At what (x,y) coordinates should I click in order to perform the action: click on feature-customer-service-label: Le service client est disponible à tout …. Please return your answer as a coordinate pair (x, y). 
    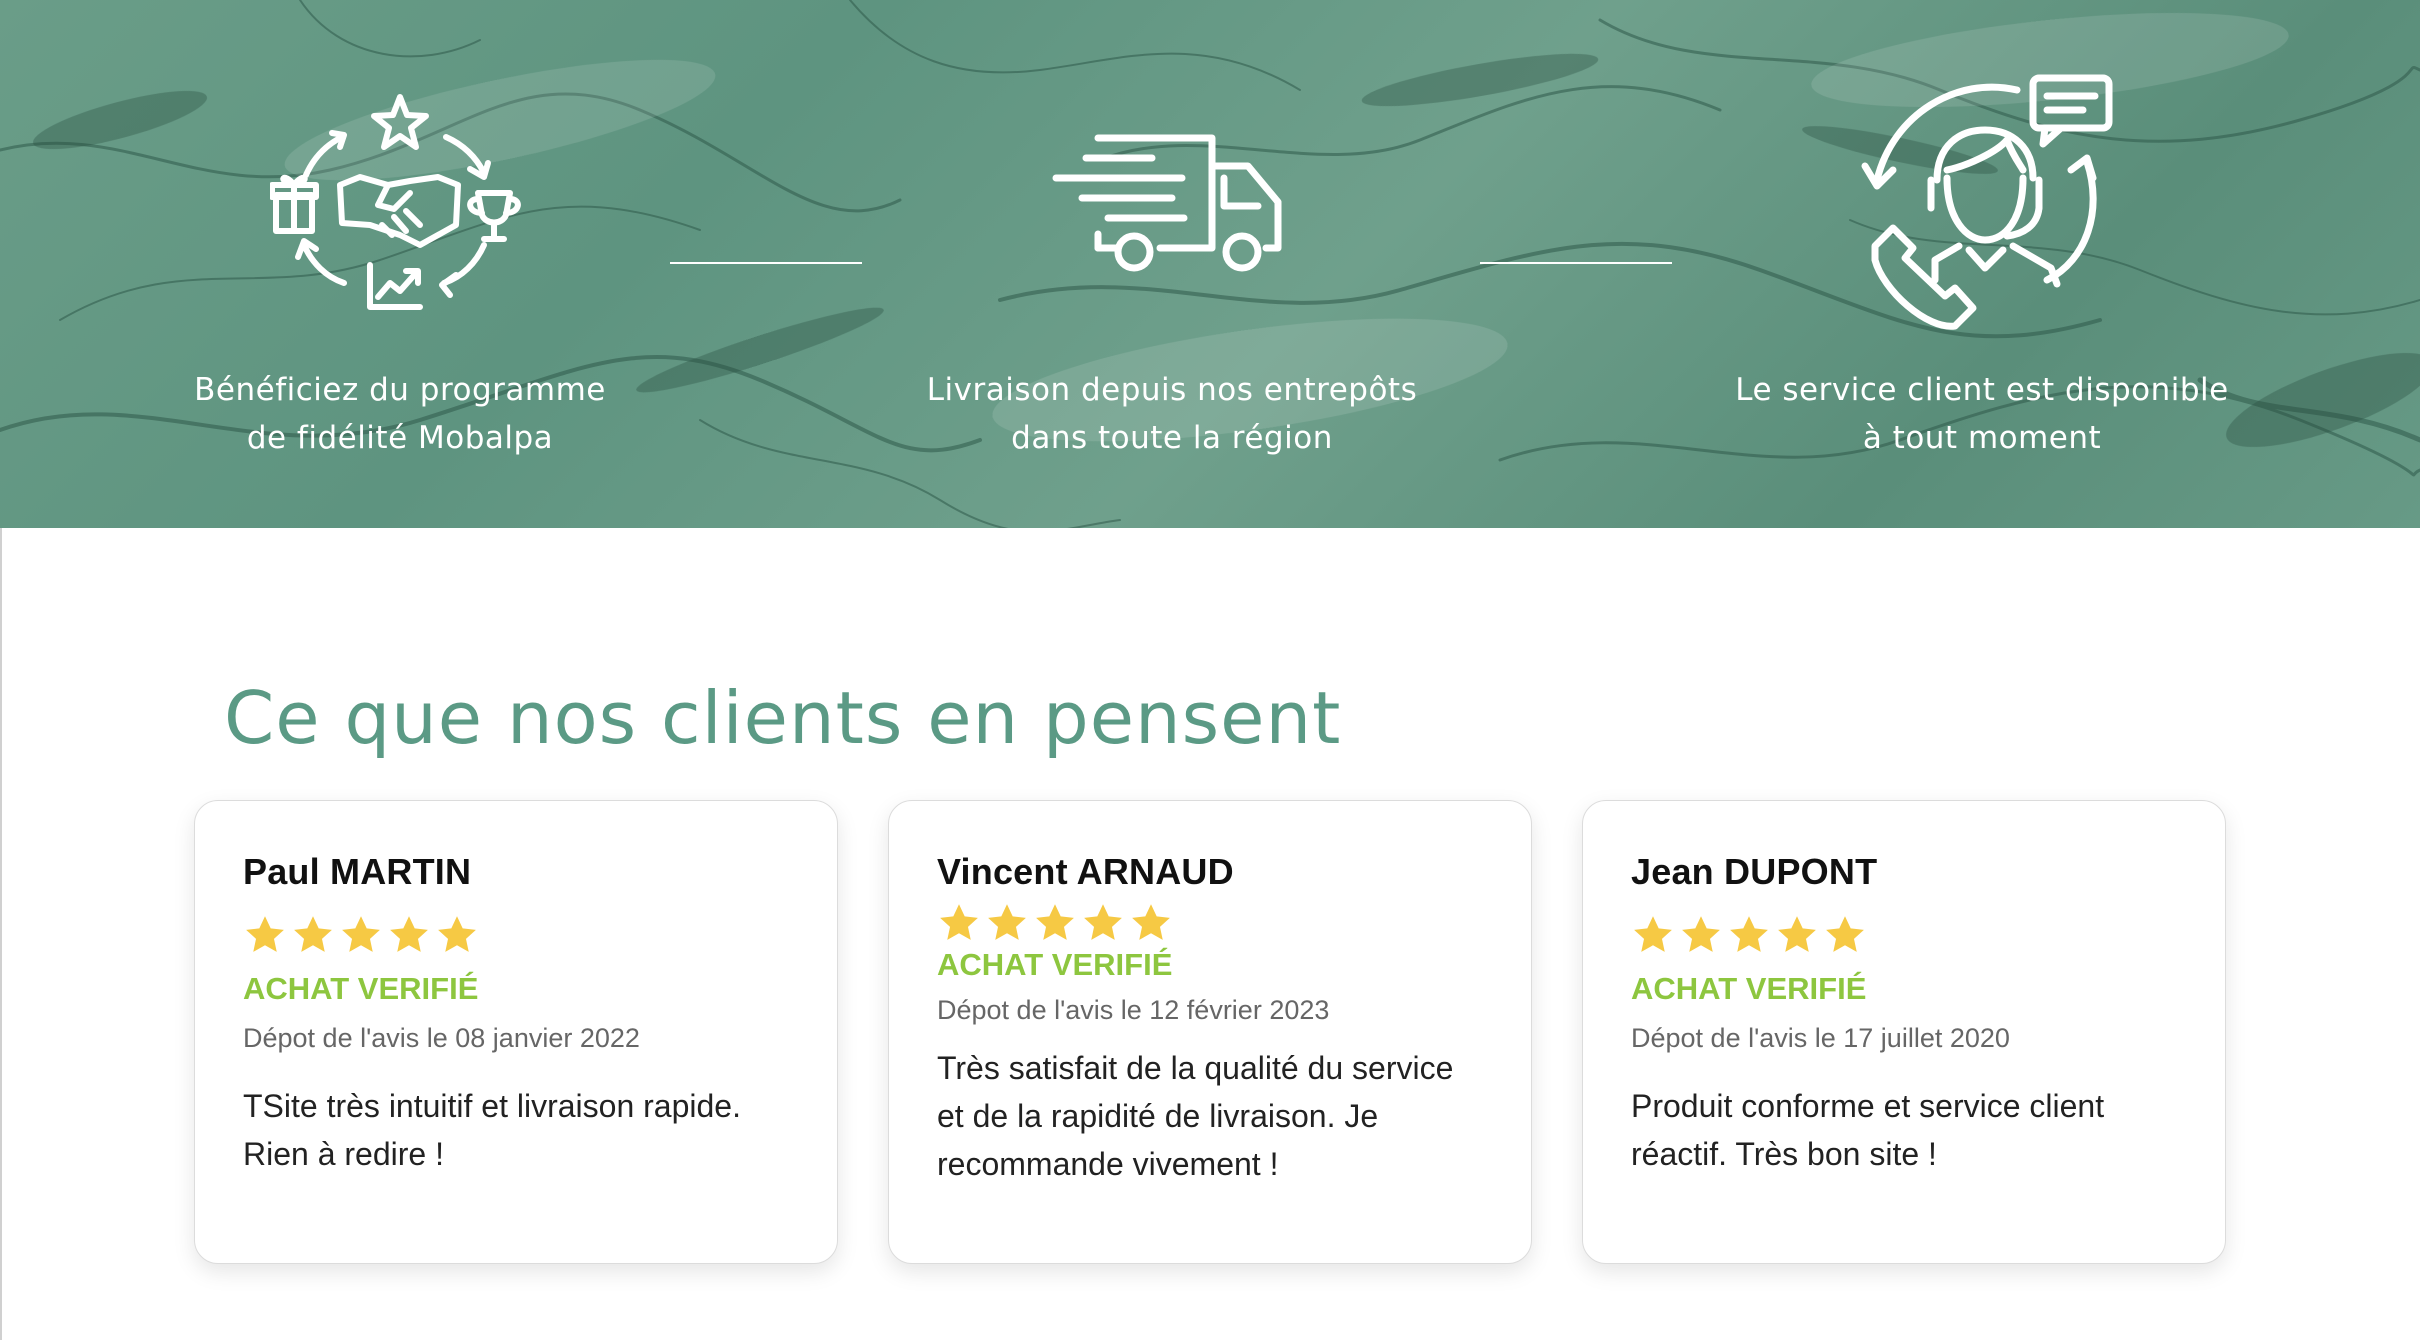
    Looking at the image, I should click on (1982, 414).